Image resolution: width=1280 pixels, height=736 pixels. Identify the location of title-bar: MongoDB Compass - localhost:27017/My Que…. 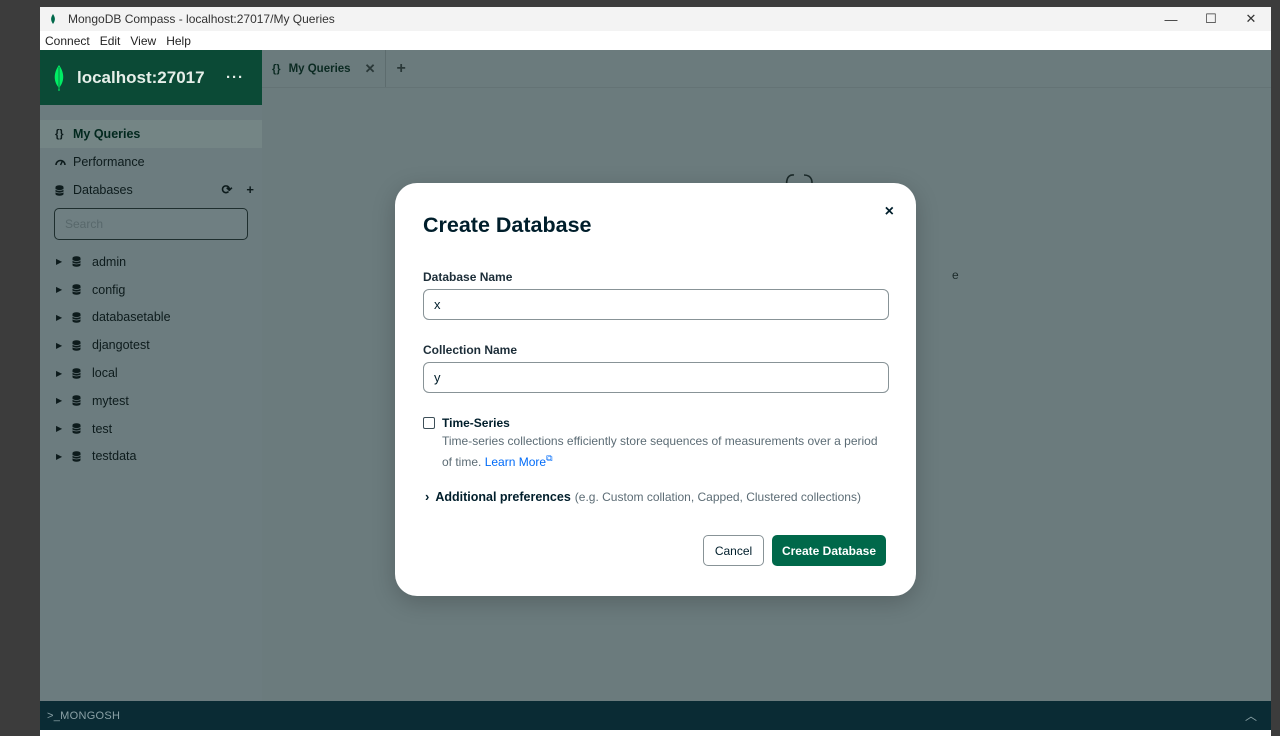
(655, 19).